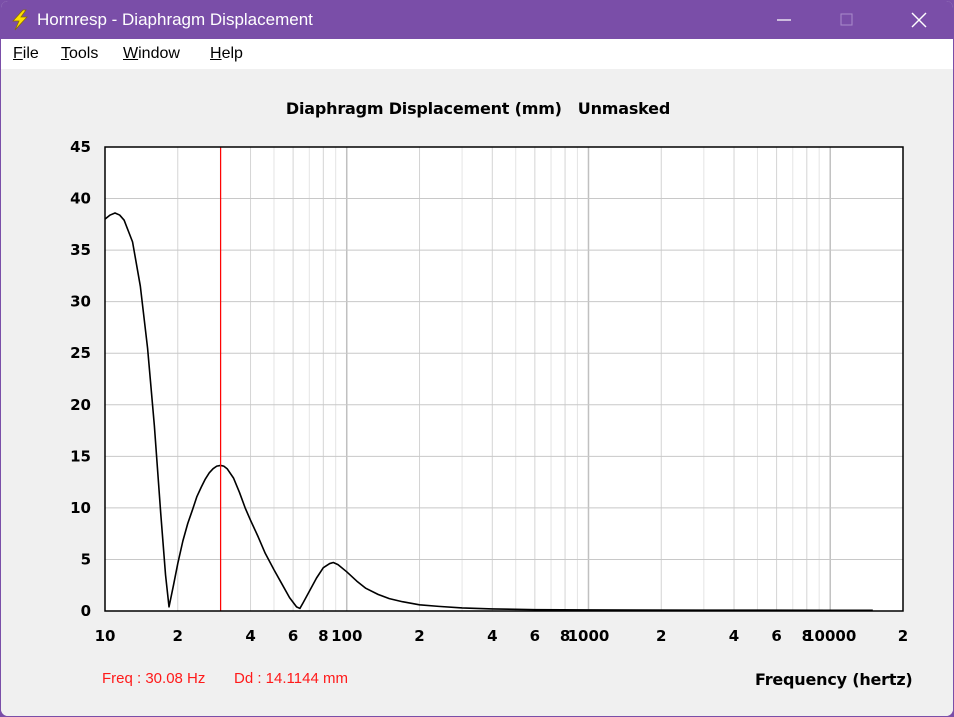 This screenshot has width=954, height=717. I want to click on menu-file: File, so click(26, 54).